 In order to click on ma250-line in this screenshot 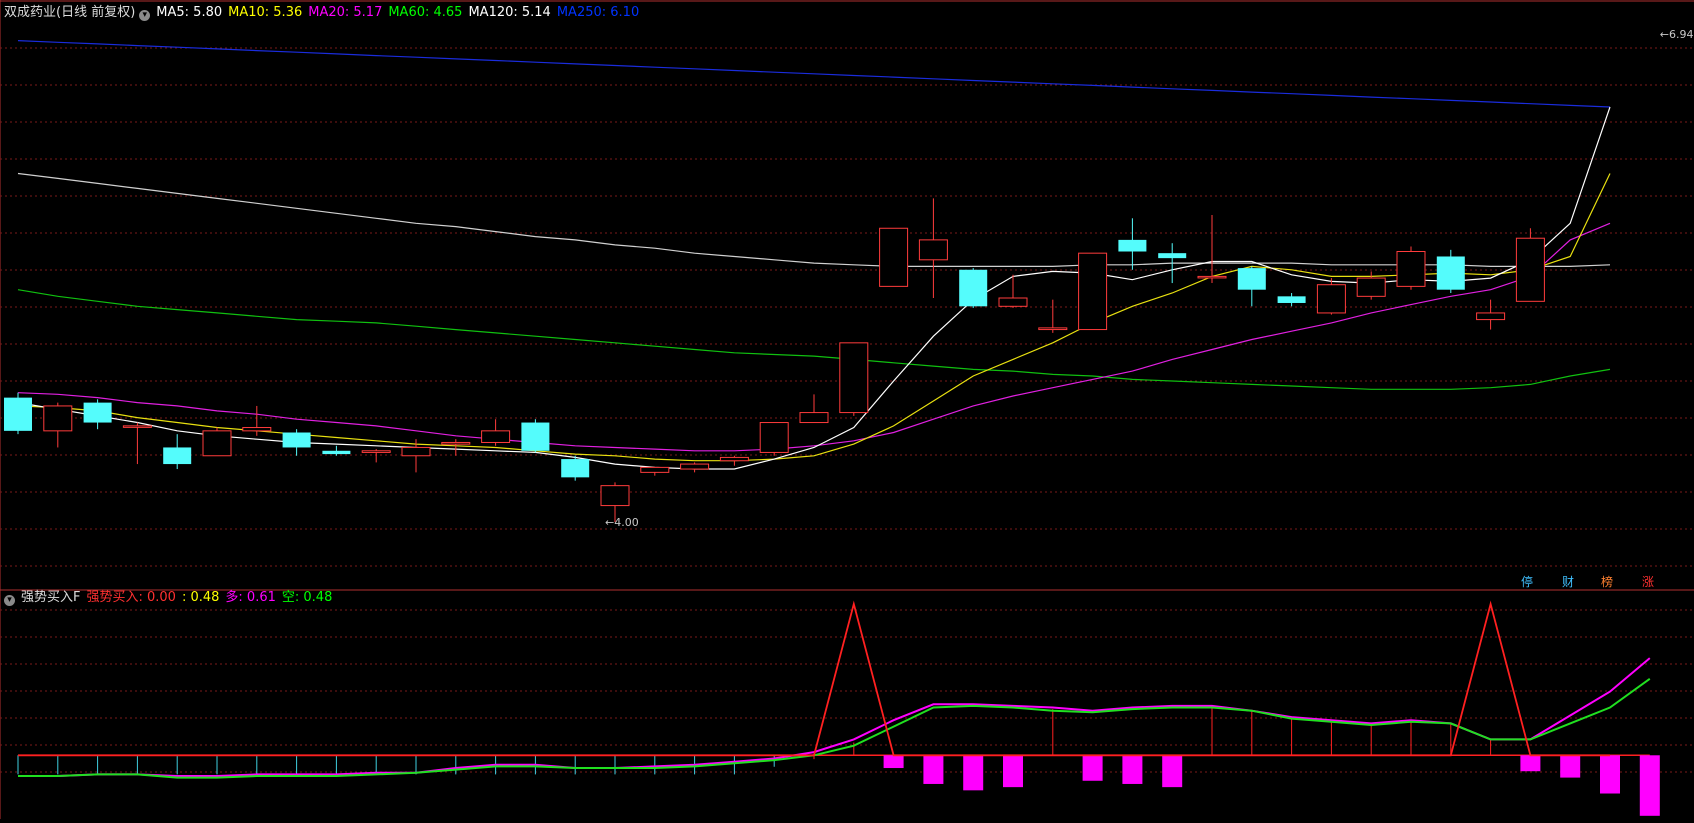, I will do `click(814, 74)`.